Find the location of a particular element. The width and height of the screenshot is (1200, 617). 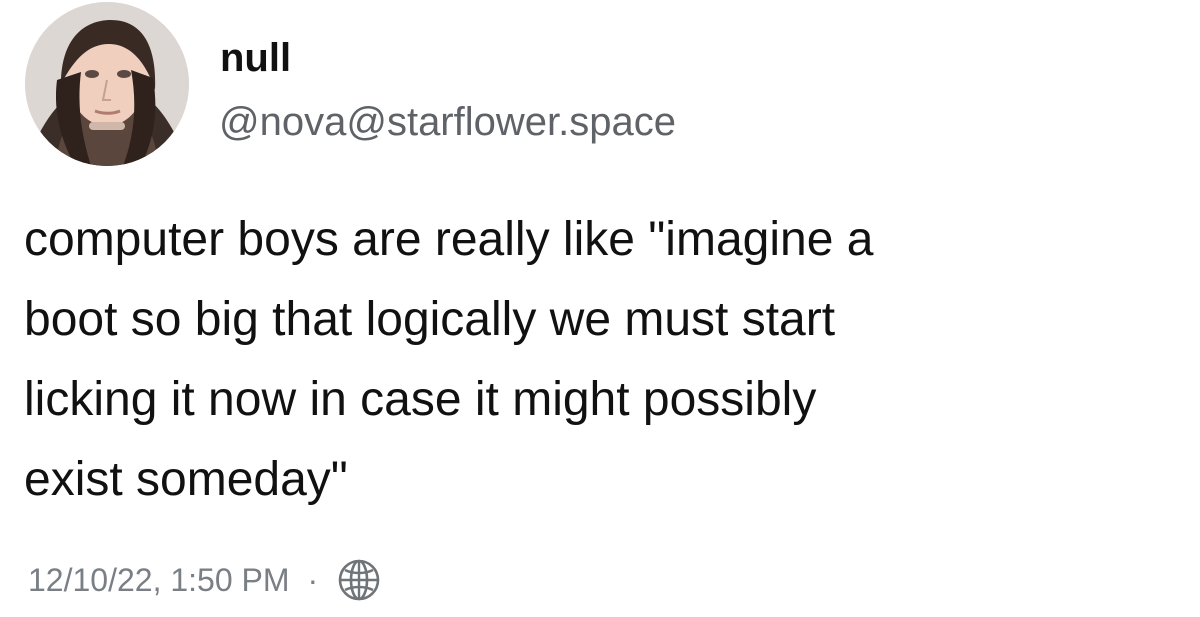

post-content-line: exist someday" is located at coordinates (186, 479).